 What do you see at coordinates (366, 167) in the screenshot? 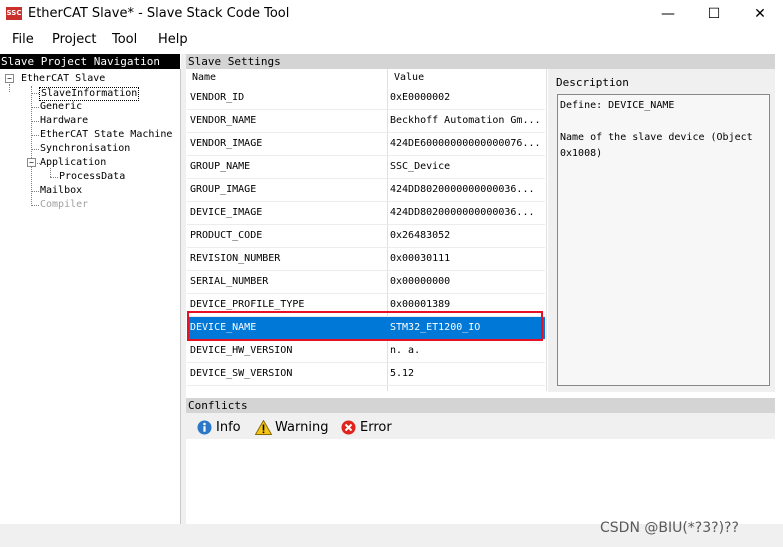
I see `settings-row: GROUP_NAME SSC_Device` at bounding box center [366, 167].